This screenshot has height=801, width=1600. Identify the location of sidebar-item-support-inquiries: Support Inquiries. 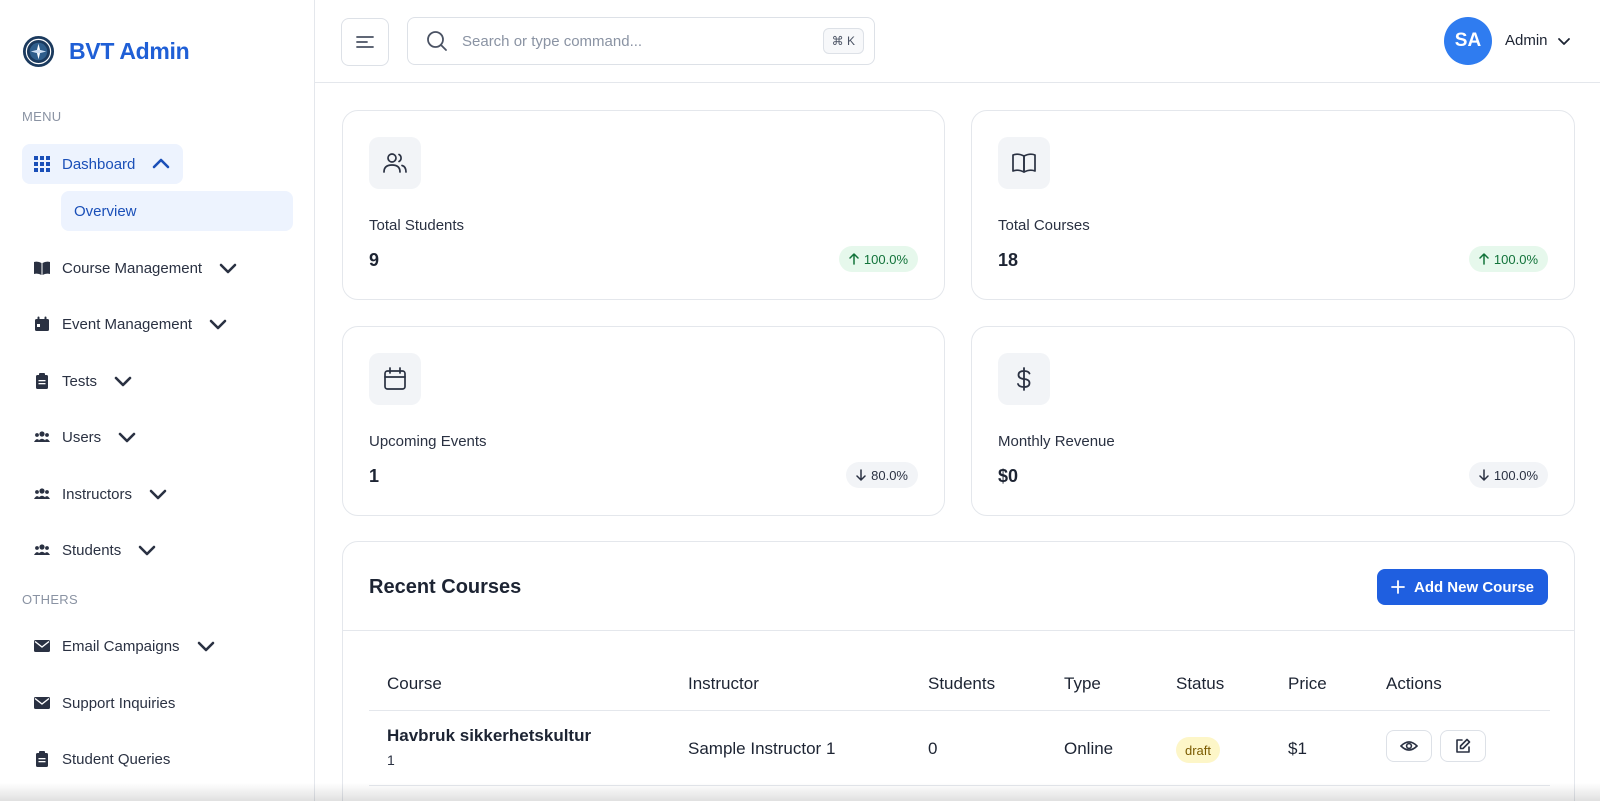
(104, 703).